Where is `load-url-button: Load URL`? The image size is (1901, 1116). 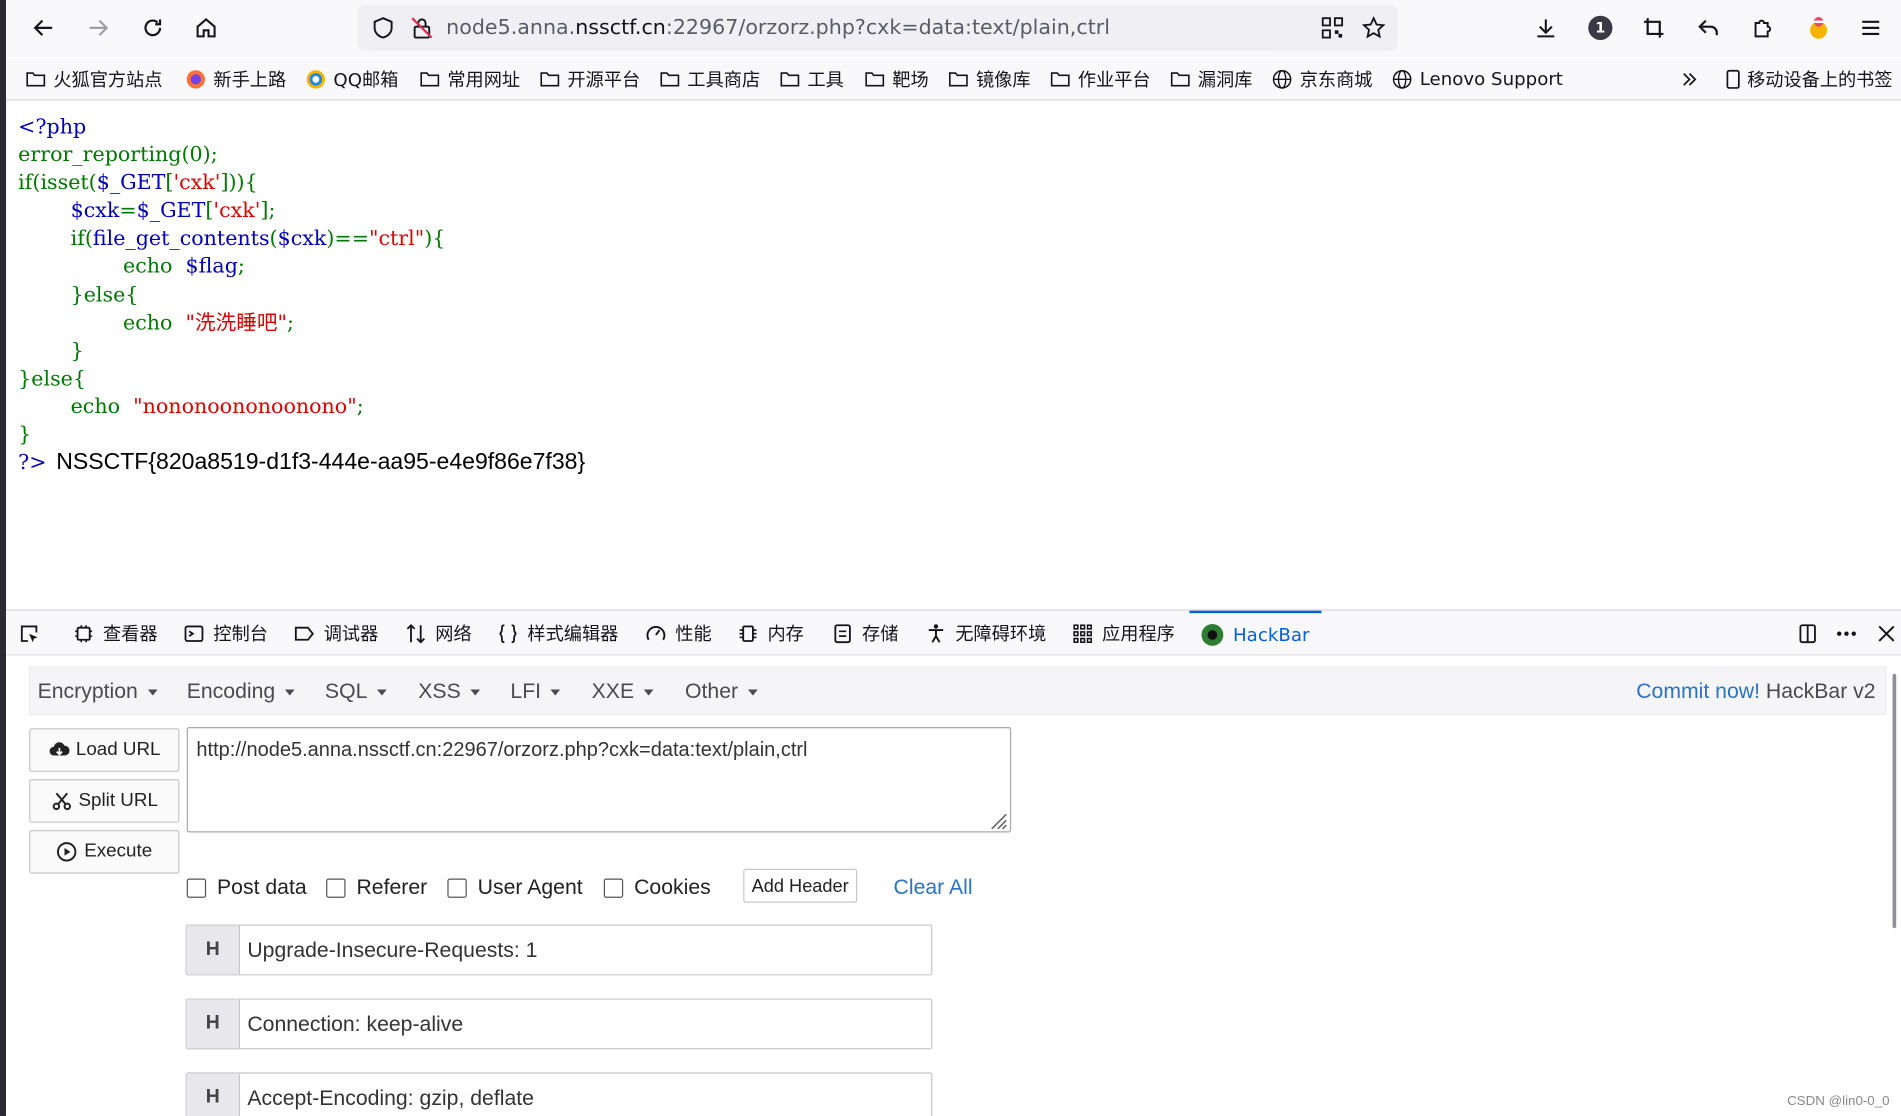
load-url-button: Load URL is located at coordinates (104, 750).